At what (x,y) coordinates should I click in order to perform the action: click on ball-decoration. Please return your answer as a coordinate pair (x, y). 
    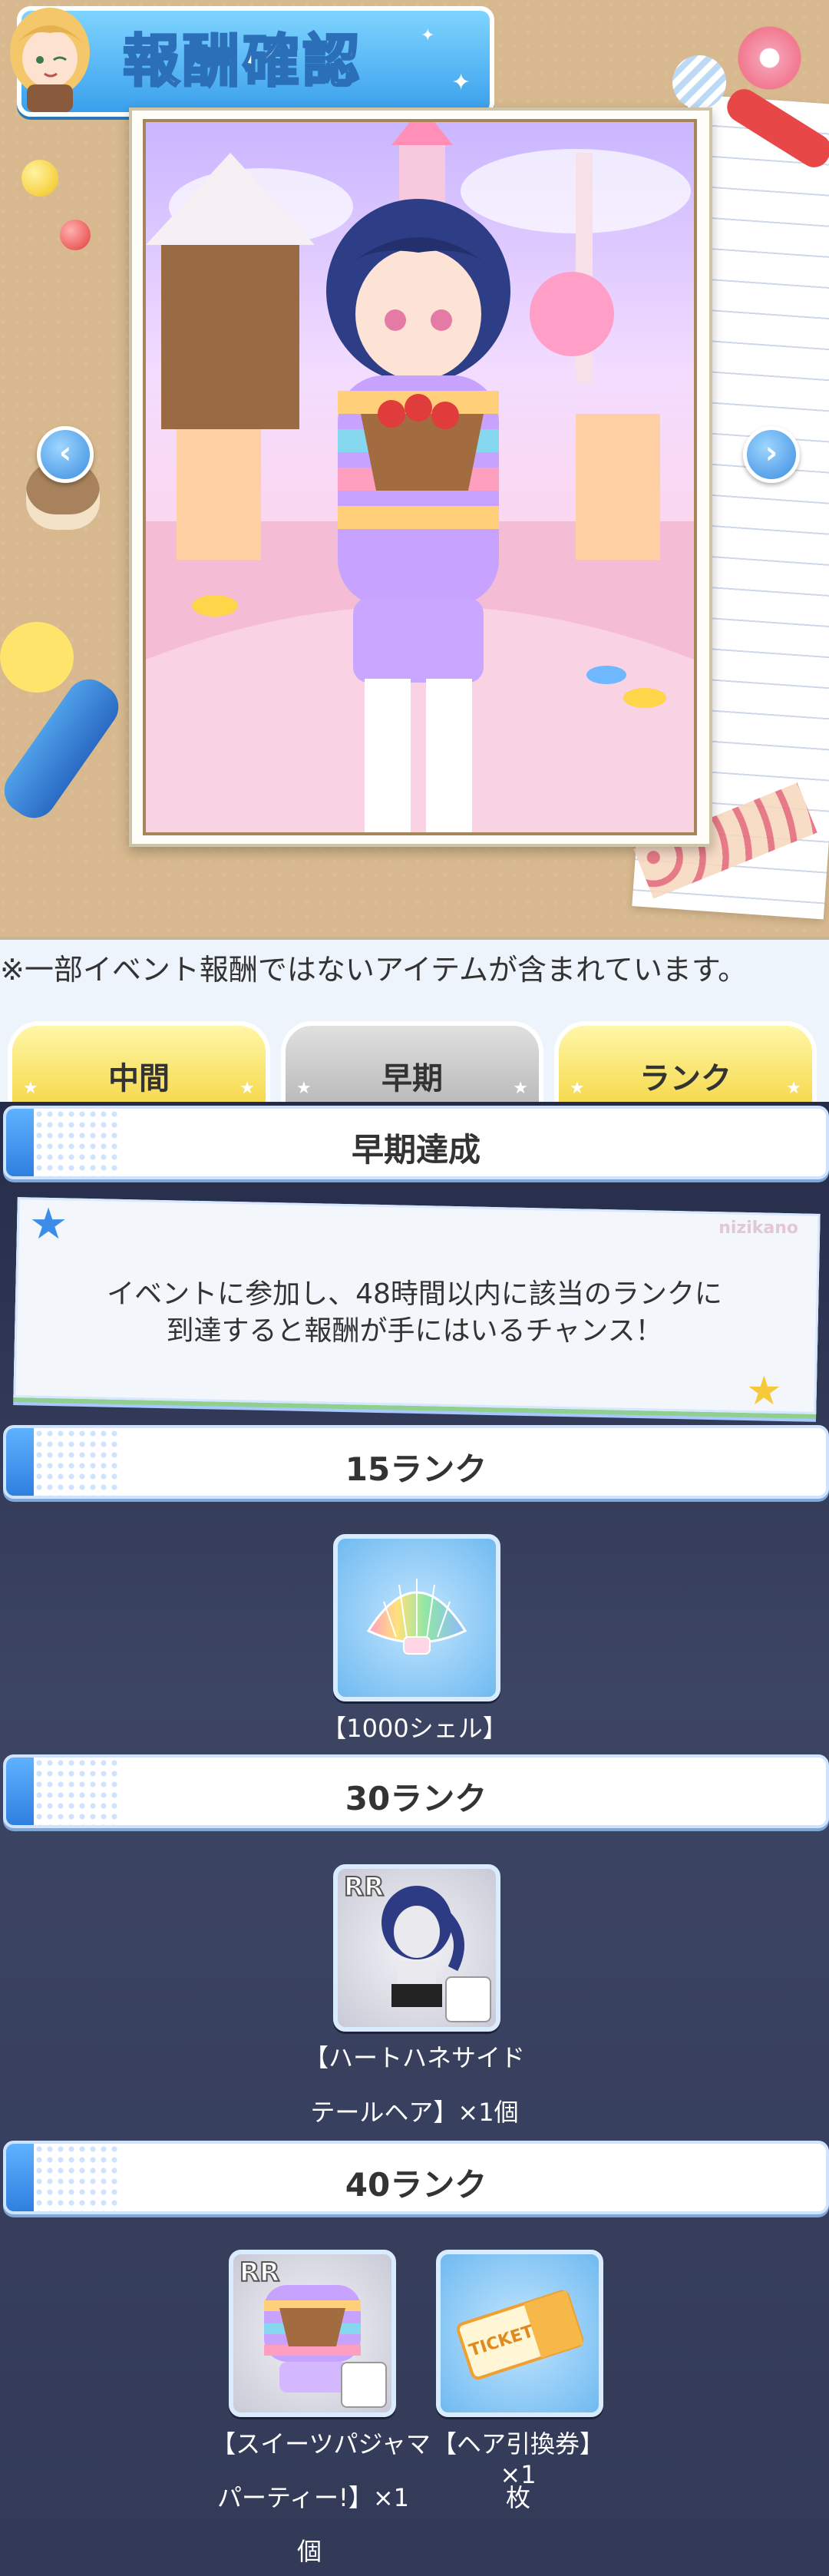
    Looking at the image, I should click on (699, 82).